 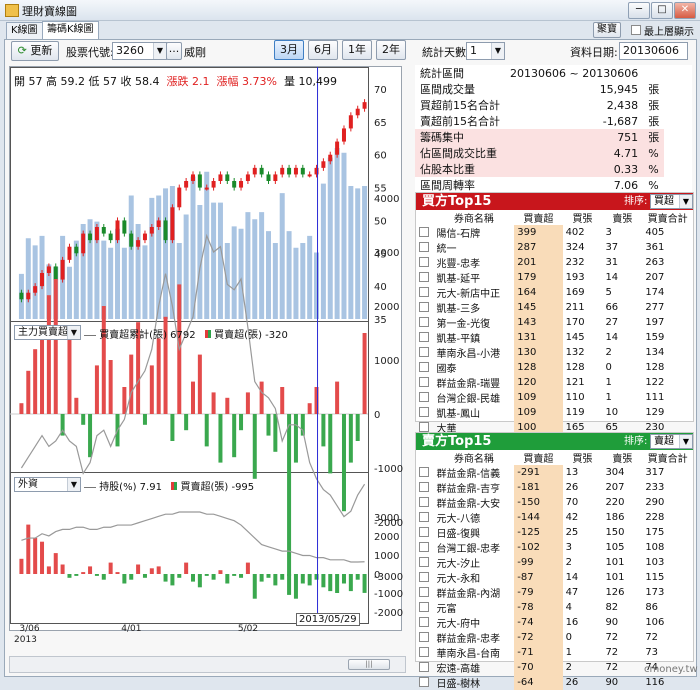 What do you see at coordinates (607, 30) in the screenshot?
I see `stats-button: 聚寶` at bounding box center [607, 30].